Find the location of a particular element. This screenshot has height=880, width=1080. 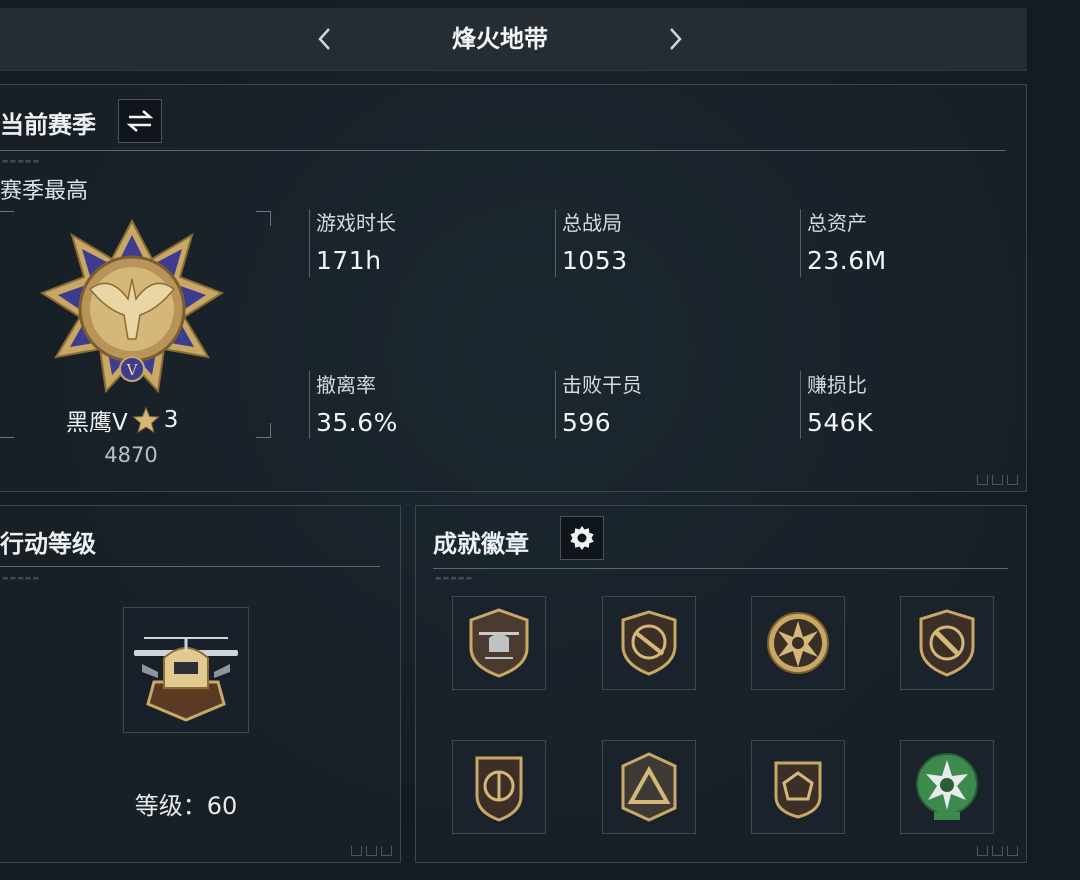

stat-label: 游戏时长 is located at coordinates (356, 223).